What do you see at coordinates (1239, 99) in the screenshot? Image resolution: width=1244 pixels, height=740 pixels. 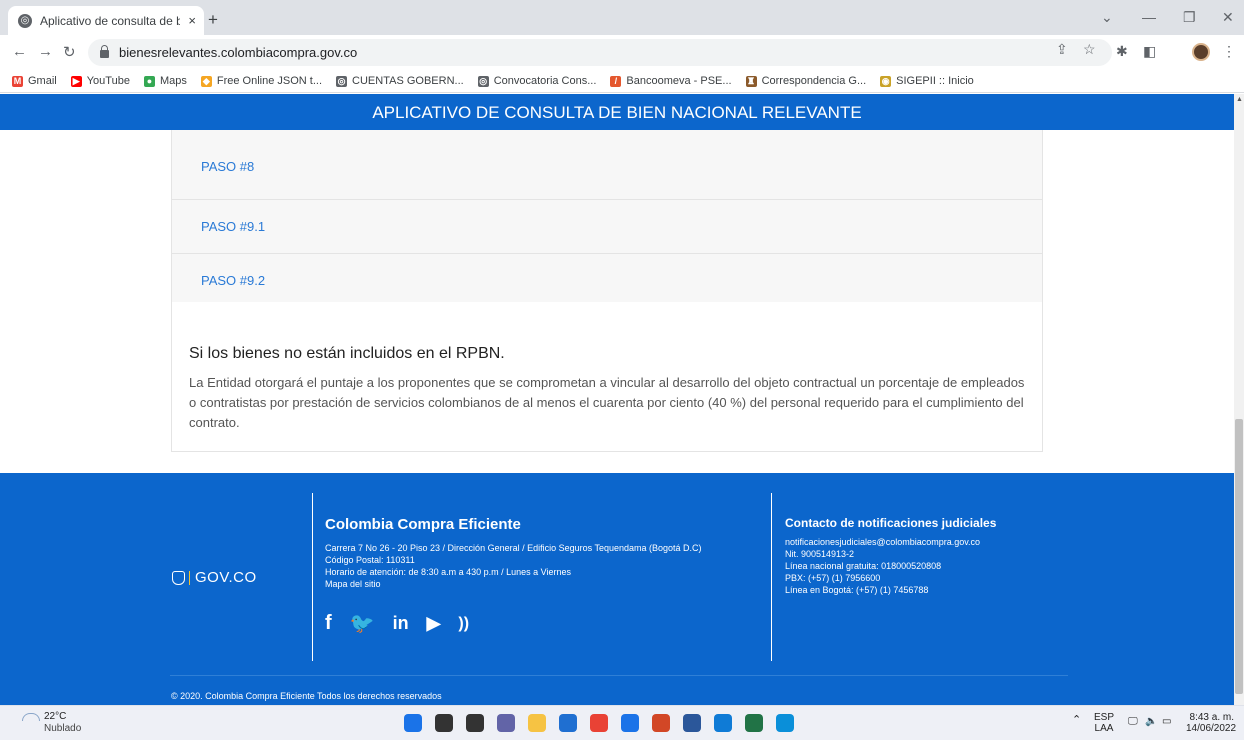 I see `scroll-up-icon: ▲` at bounding box center [1239, 99].